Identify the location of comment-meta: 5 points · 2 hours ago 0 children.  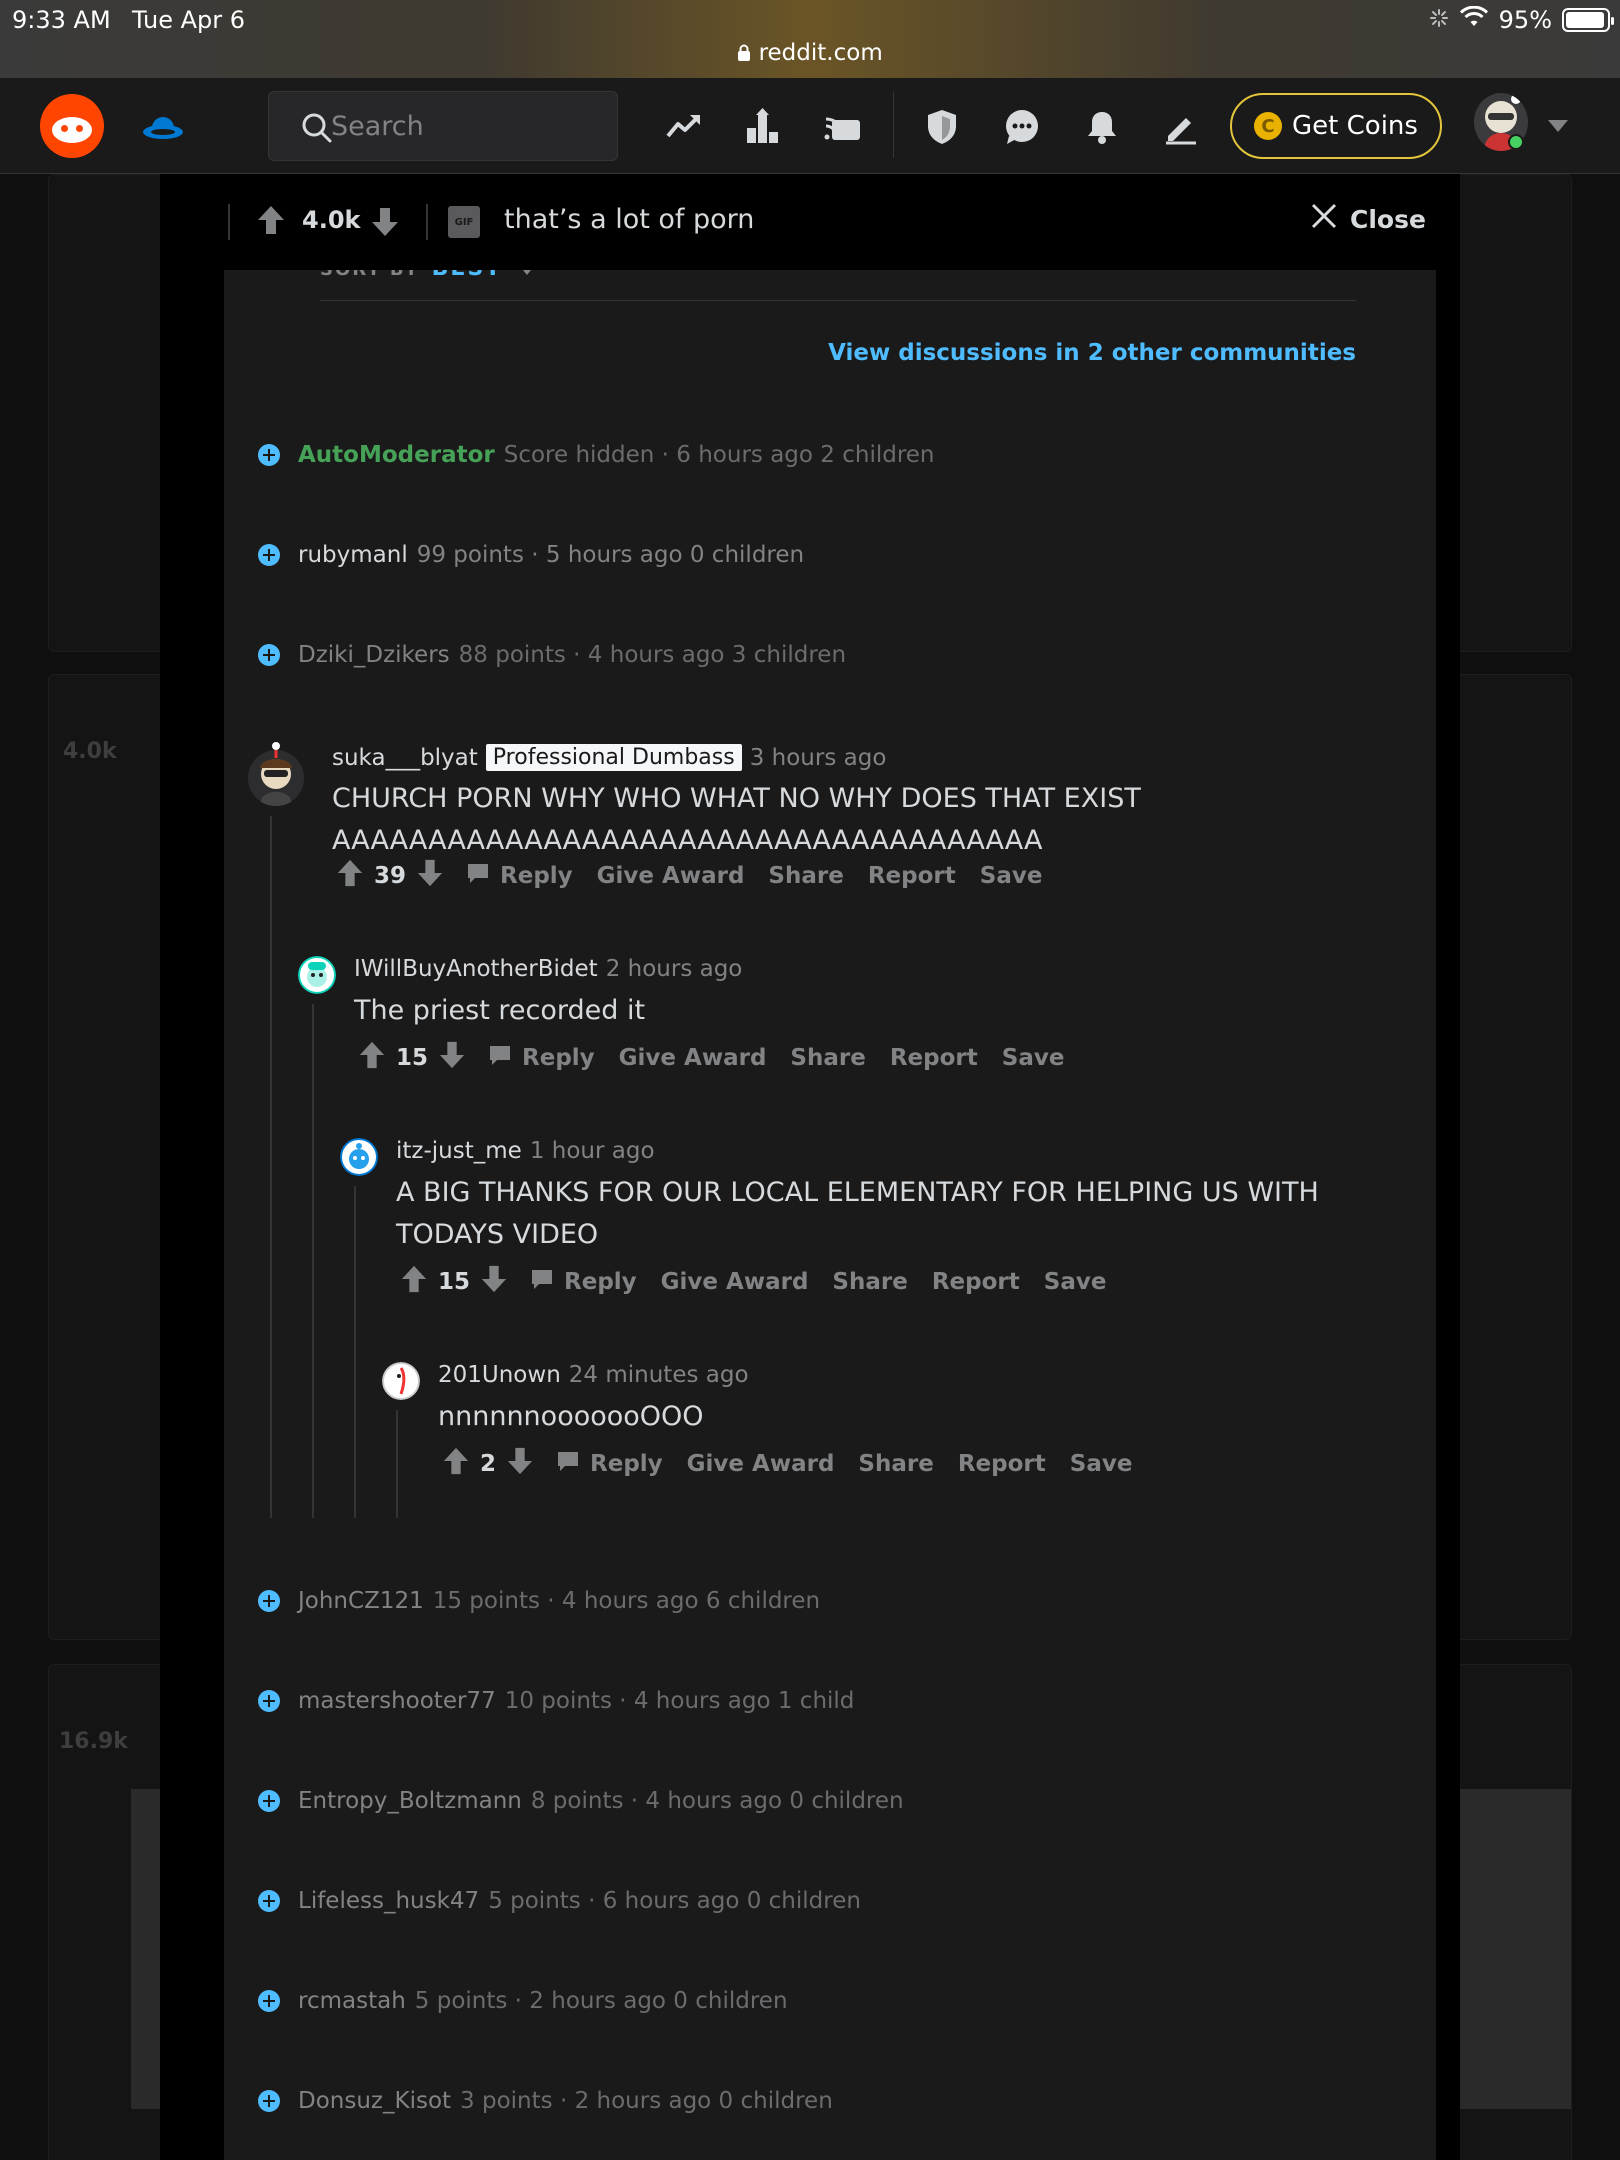
(601, 2001).